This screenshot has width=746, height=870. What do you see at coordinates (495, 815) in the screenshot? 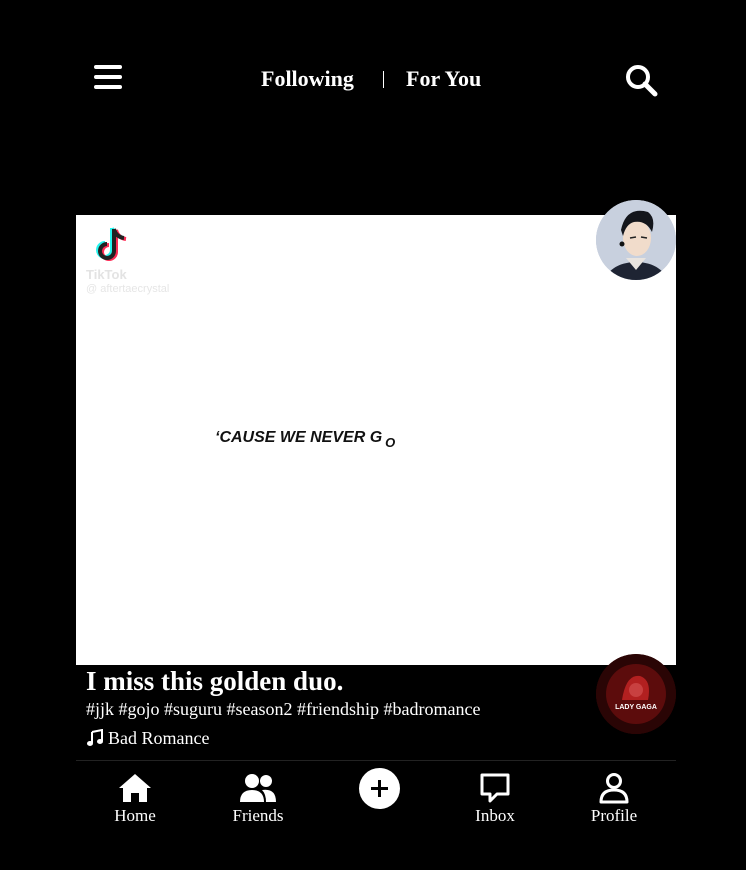
I see `nav-inbox-label: Inbox` at bounding box center [495, 815].